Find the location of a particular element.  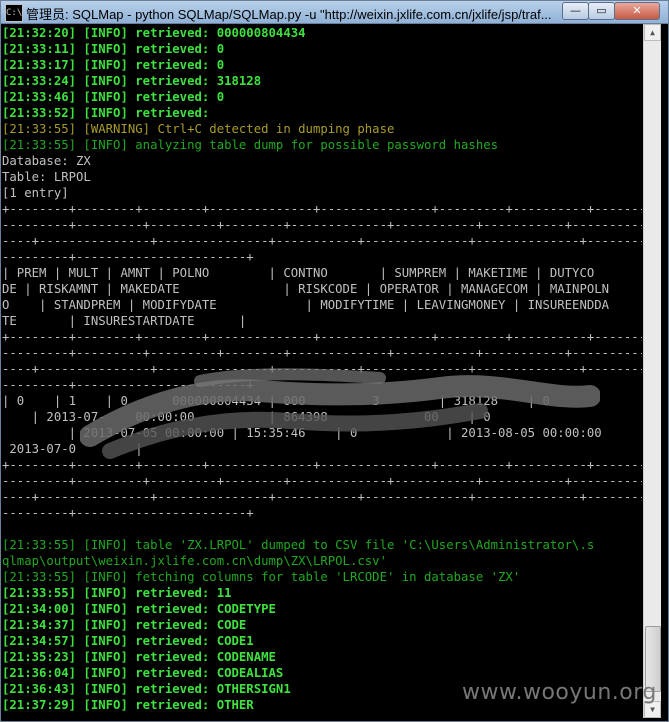

console-line: | 2013-07- 00:00:00 | 864398 00 | 0 is located at coordinates (246, 417).